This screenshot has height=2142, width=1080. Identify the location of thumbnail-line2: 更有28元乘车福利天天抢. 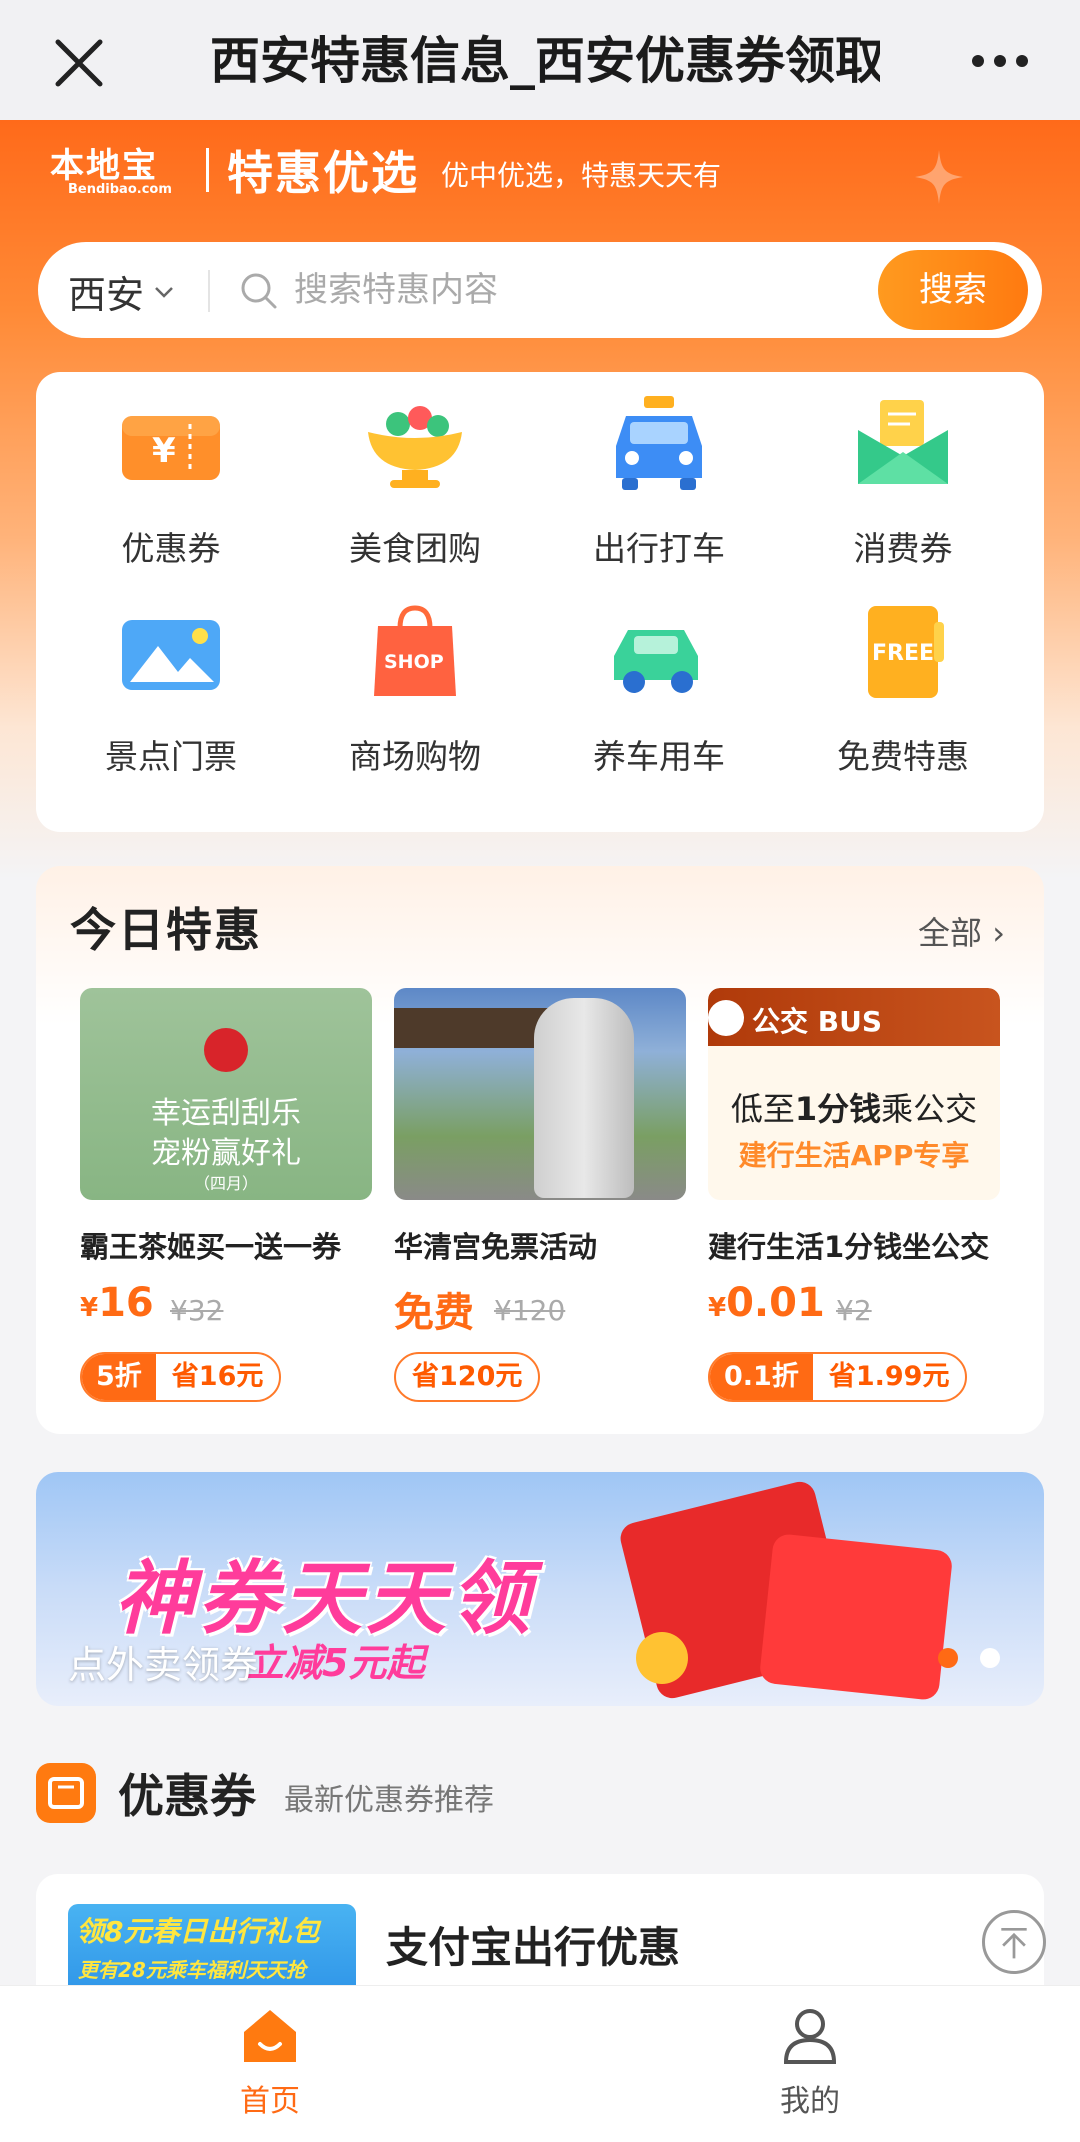
(192, 1970).